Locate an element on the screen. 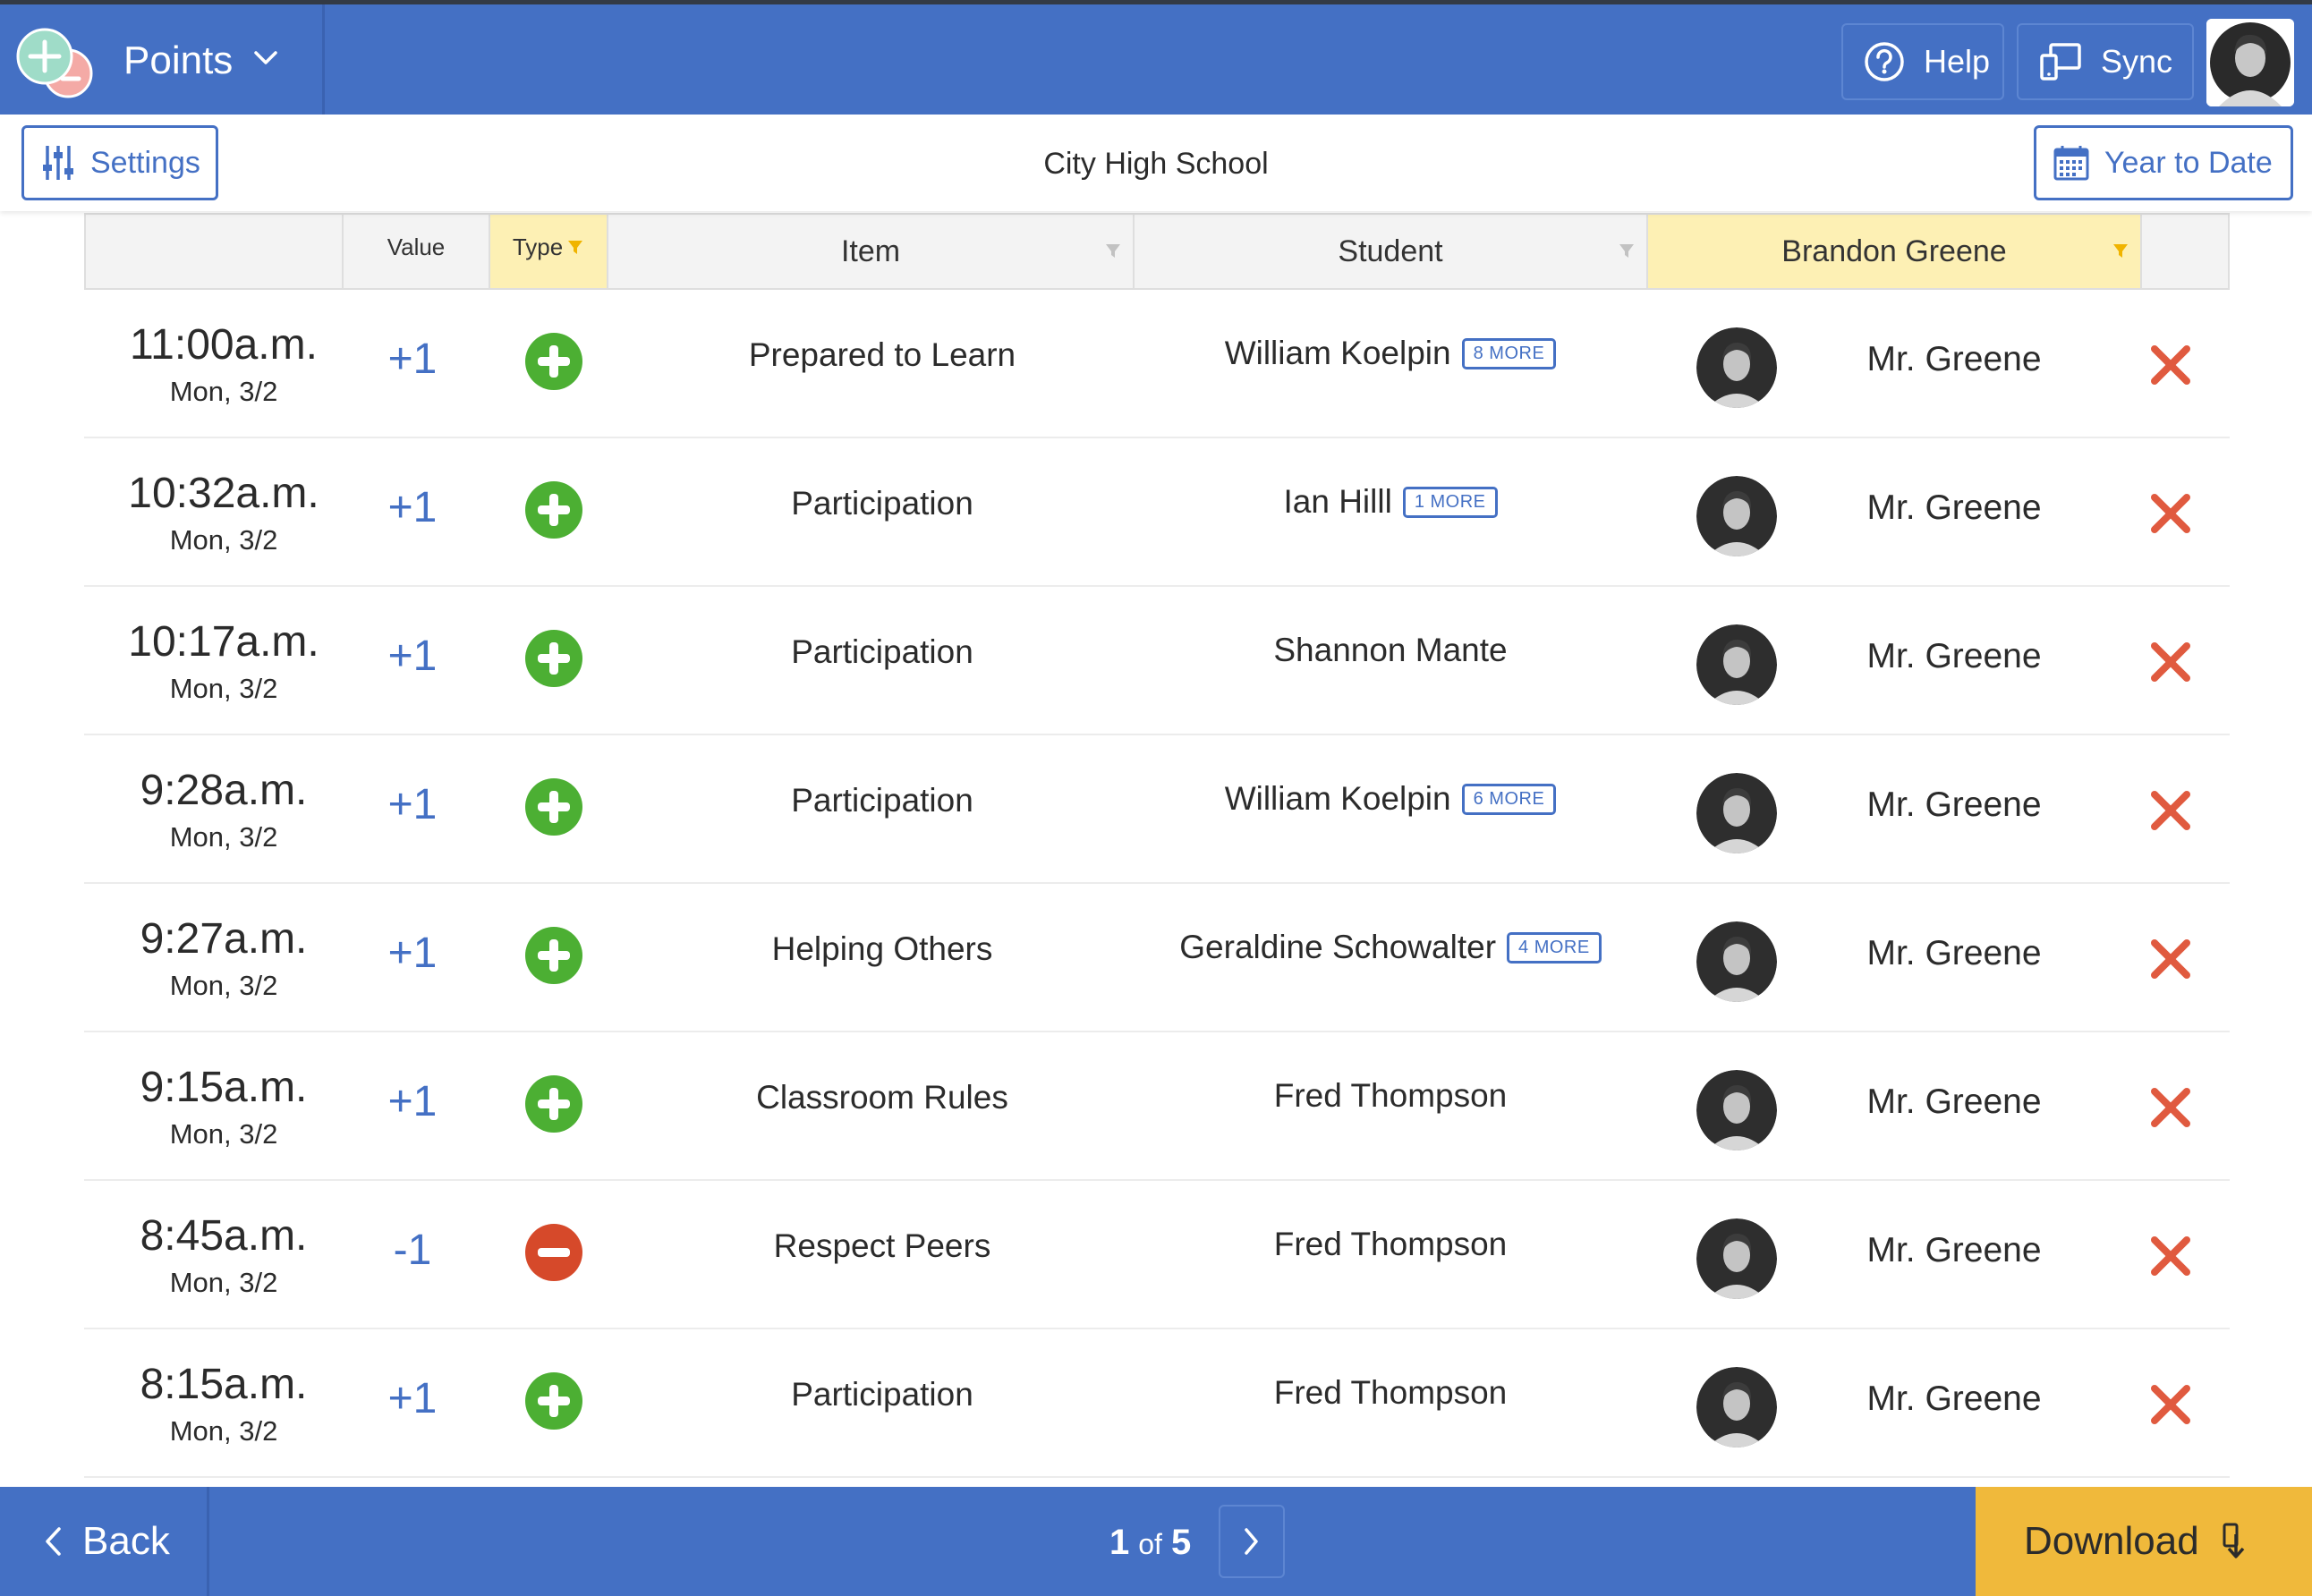 This screenshot has height=1596, width=2312. row-student: Shannon Mante is located at coordinates (1391, 650).